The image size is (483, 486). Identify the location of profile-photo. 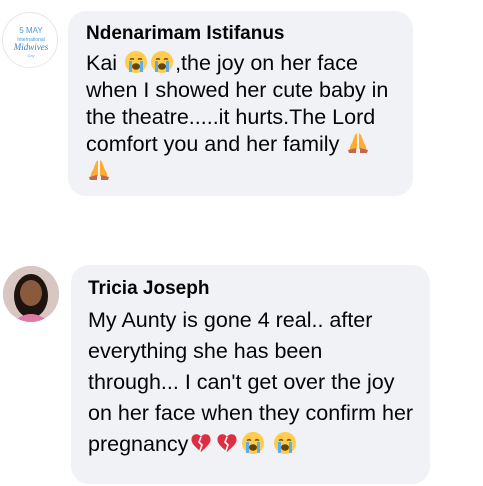
(31, 294).